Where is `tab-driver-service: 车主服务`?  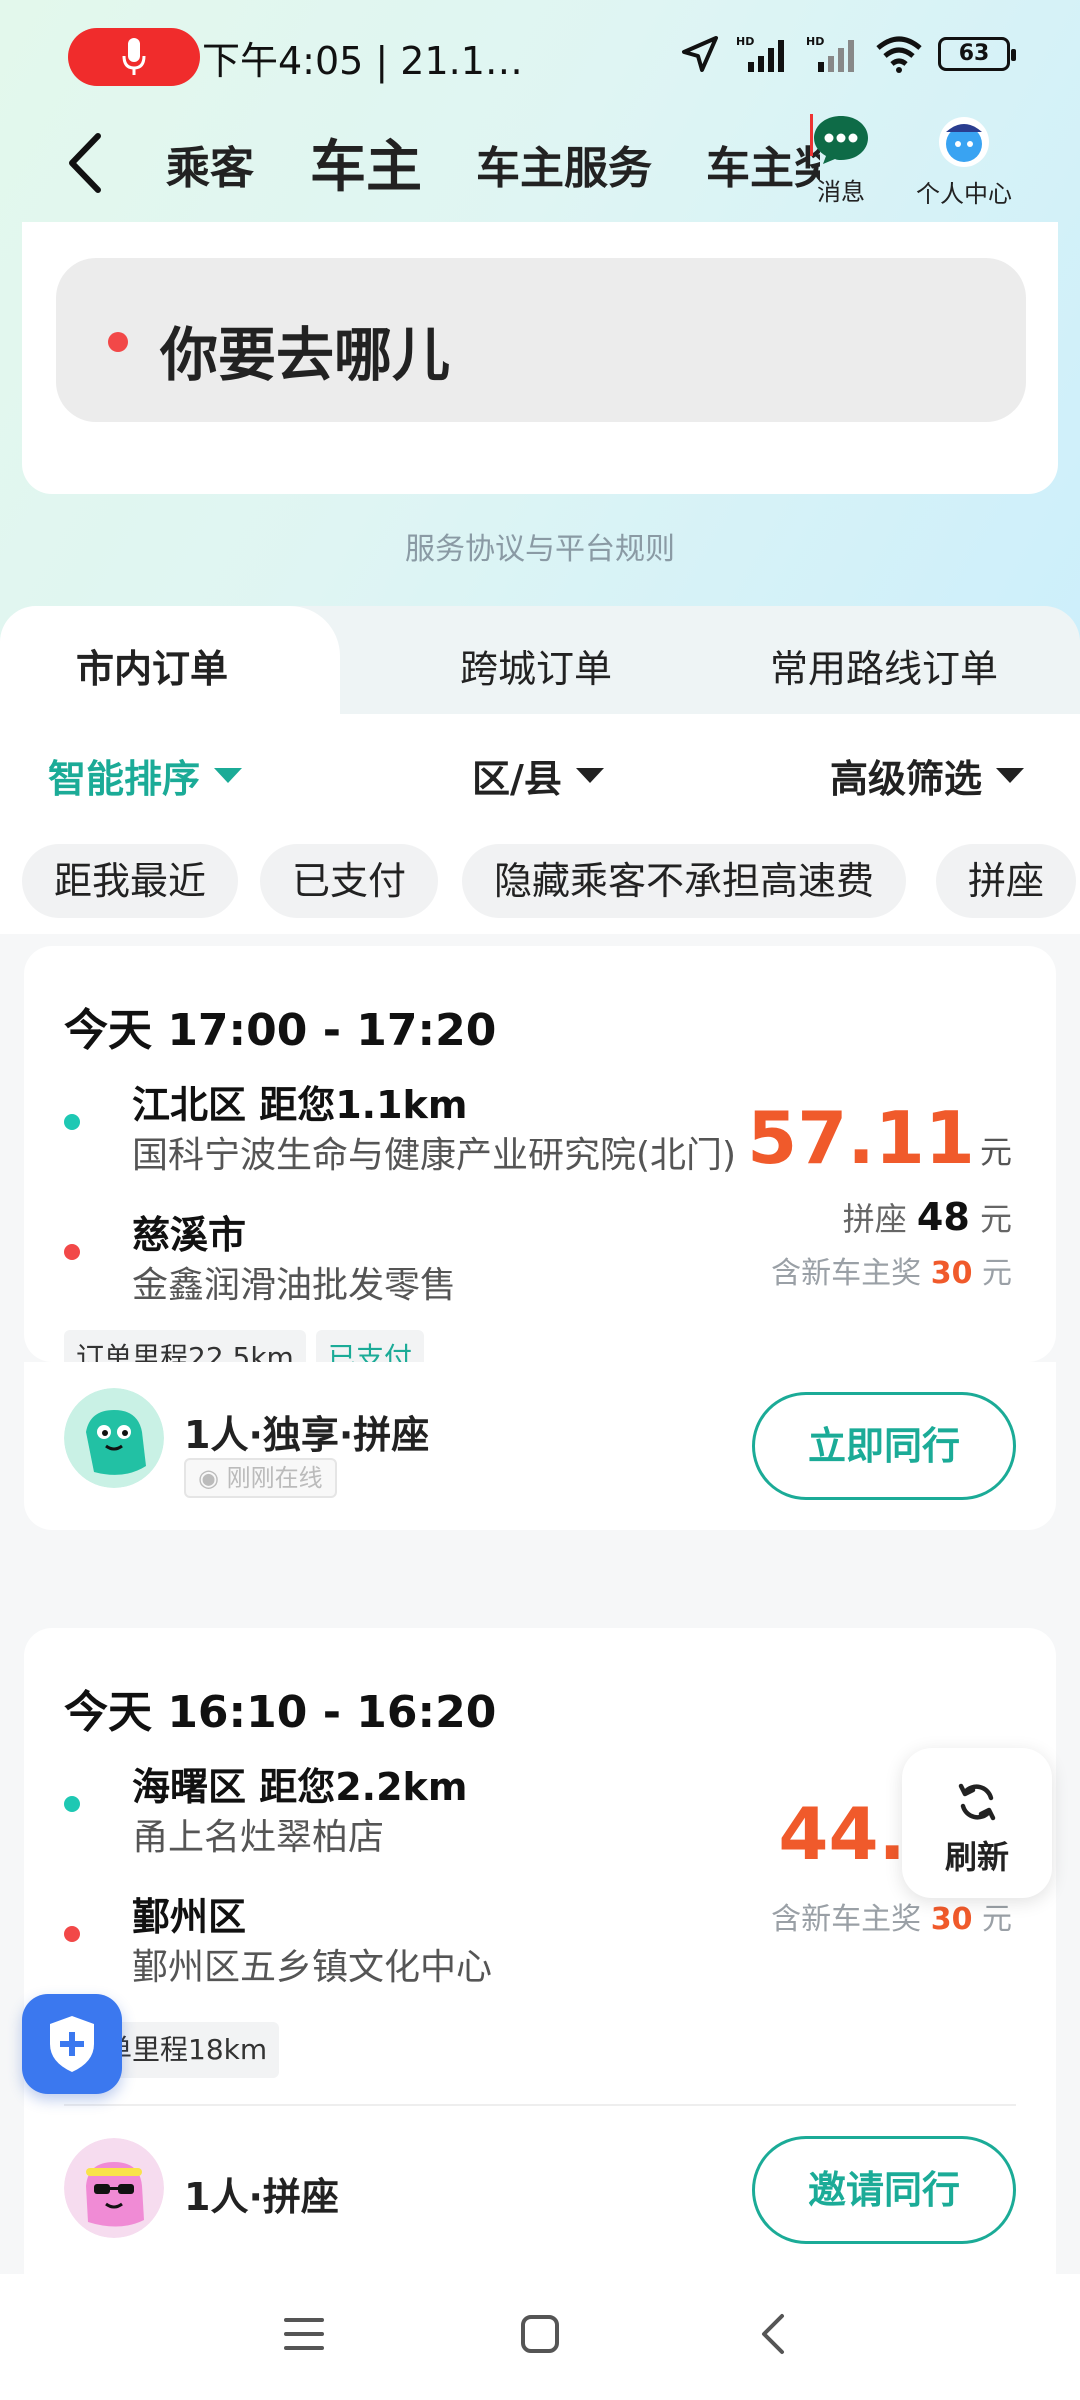
tab-driver-service: 车主服务 is located at coordinates (564, 164).